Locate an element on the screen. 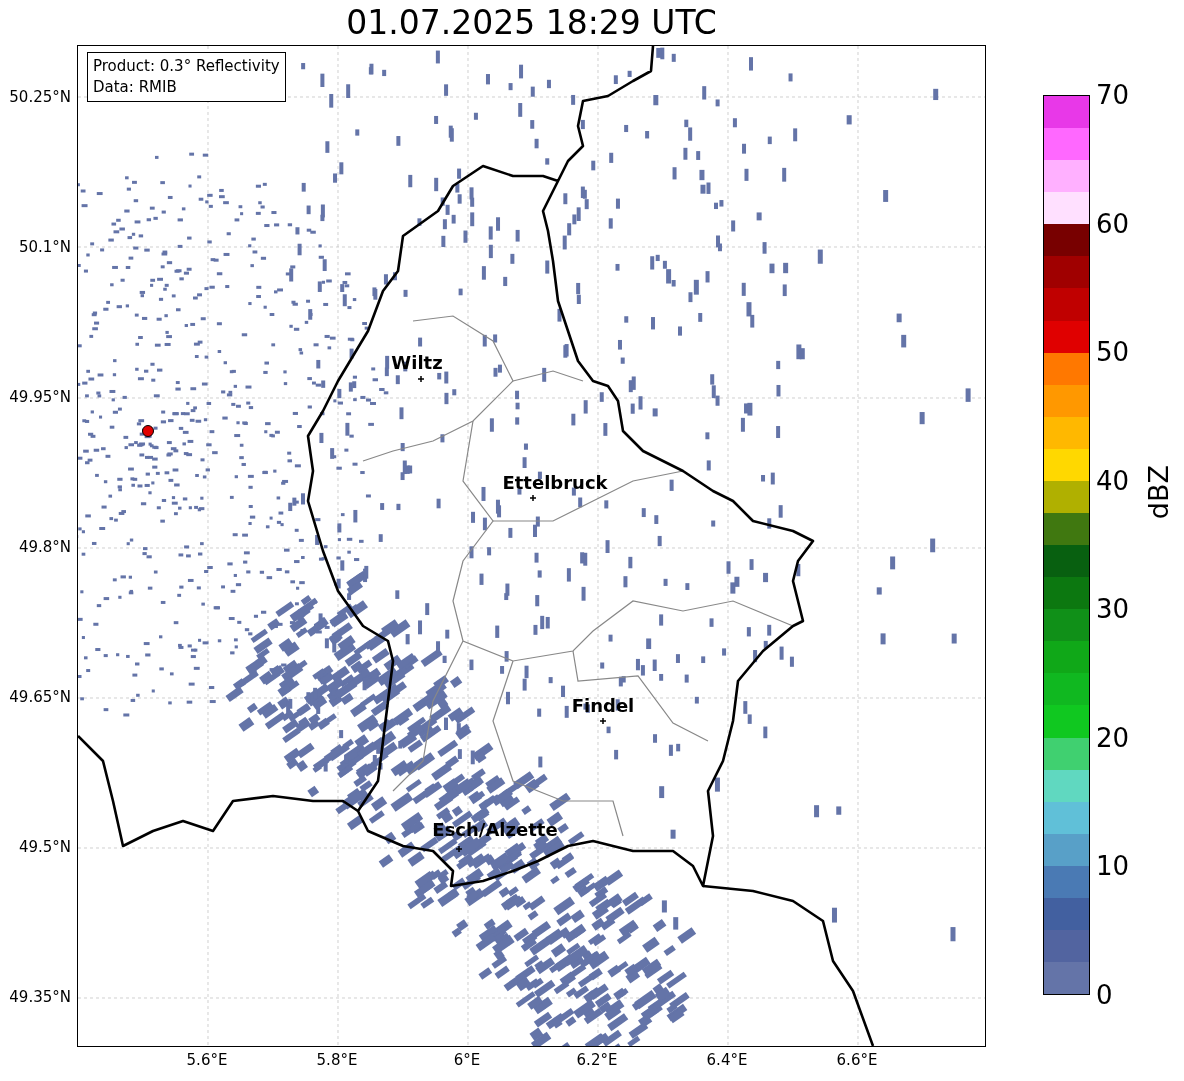 This screenshot has height=1081, width=1184. place-label: Wiltz is located at coordinates (417, 362).